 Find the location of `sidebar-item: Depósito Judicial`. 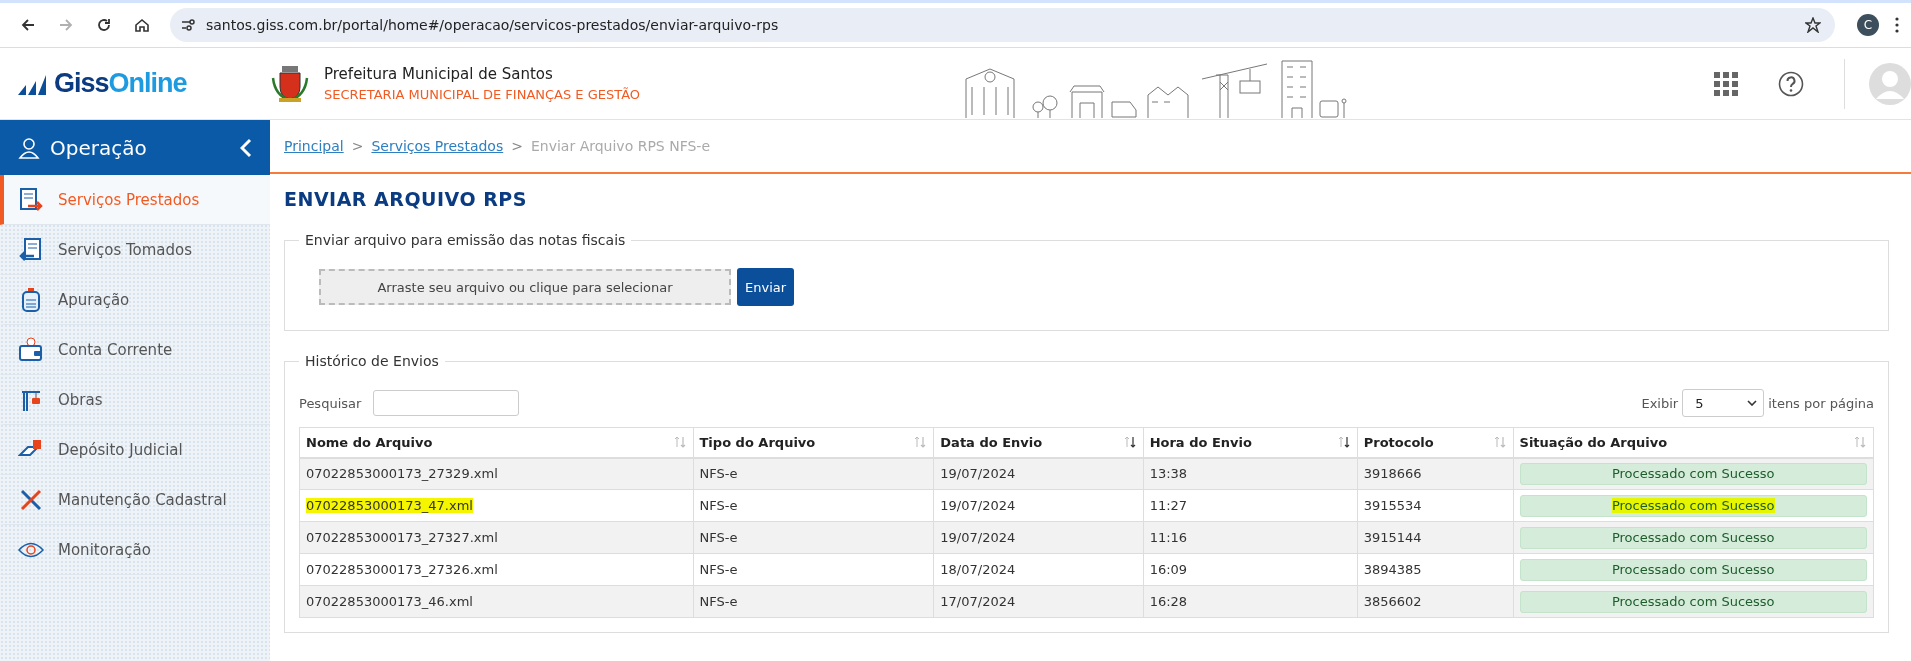

sidebar-item: Depósito Judicial is located at coordinates (135, 450).